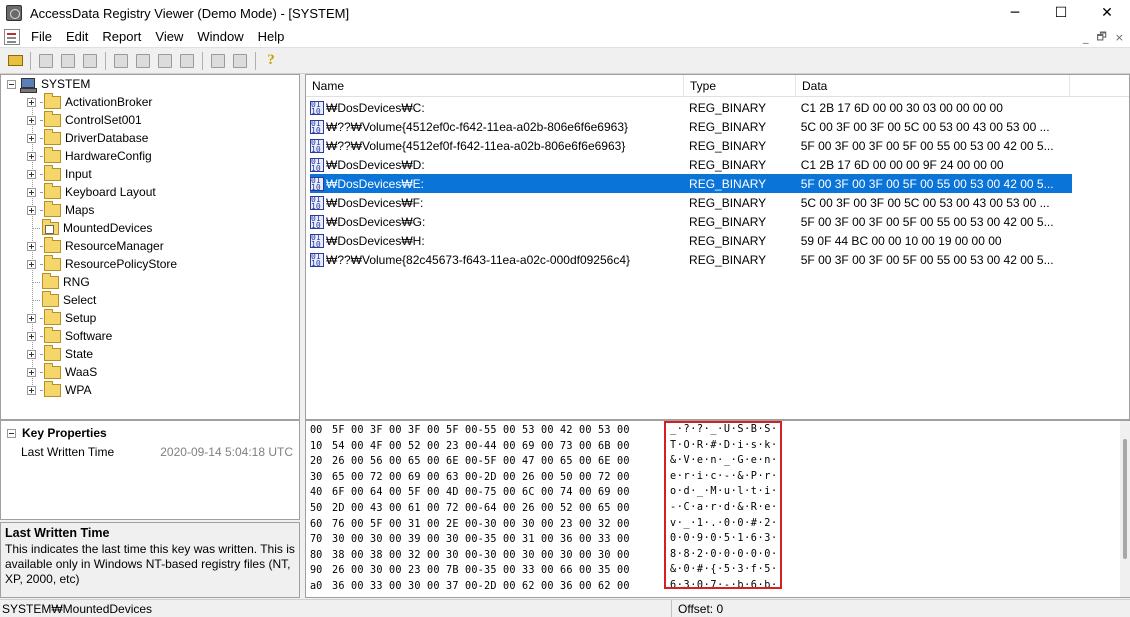  Describe the element at coordinates (87, 137) in the screenshot. I see `tree-item: DriverDatabase` at that location.